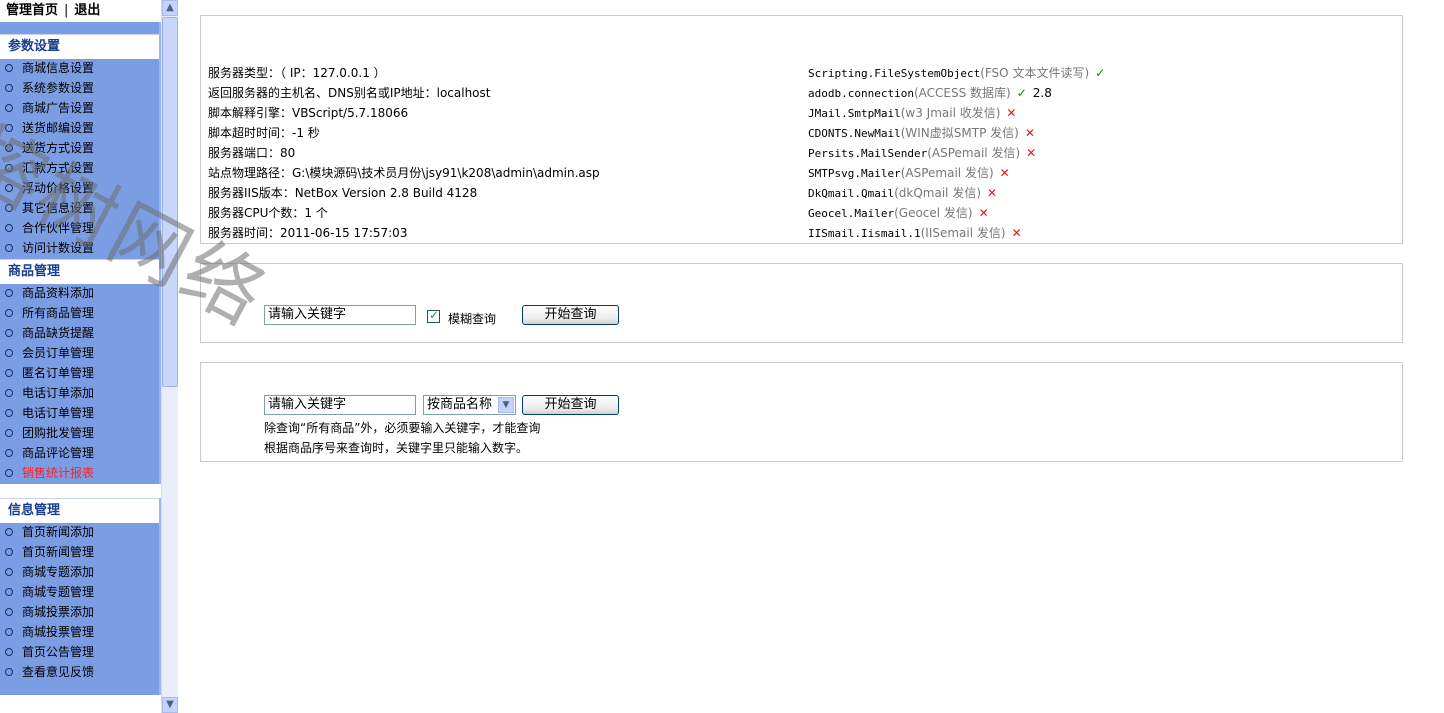  Describe the element at coordinates (898, 213) in the screenshot. I see `component-row: Geocel.Mailer(Geocel 发信) ✕` at that location.